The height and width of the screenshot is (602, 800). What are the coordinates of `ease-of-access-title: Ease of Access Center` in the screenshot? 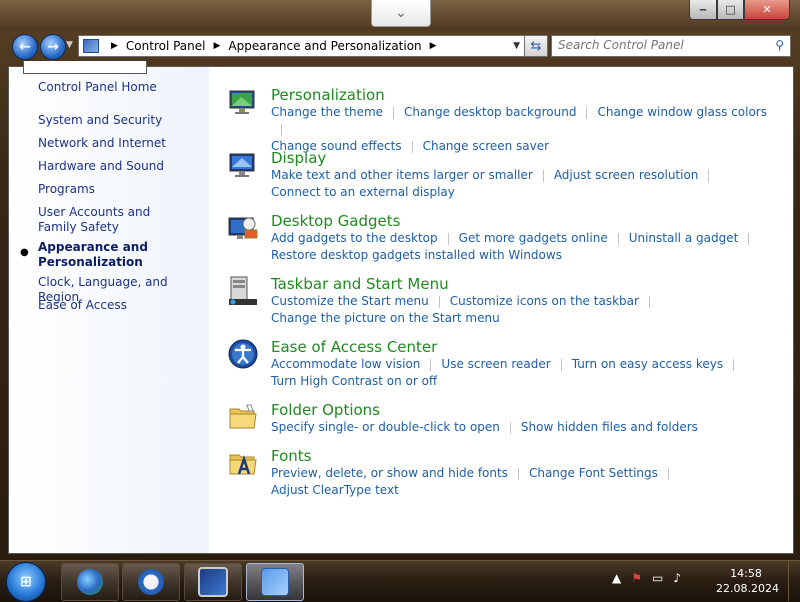 It's located at (354, 347).